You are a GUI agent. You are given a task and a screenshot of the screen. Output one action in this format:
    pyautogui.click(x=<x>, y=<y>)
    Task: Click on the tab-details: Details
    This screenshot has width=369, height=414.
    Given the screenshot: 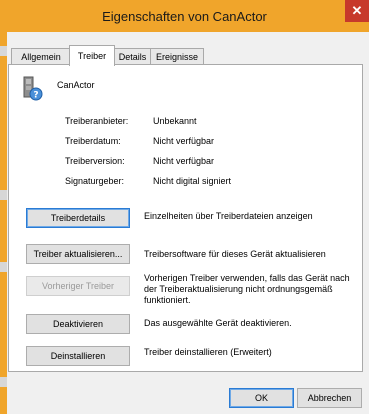 What is the action you would take?
    pyautogui.click(x=132, y=56)
    